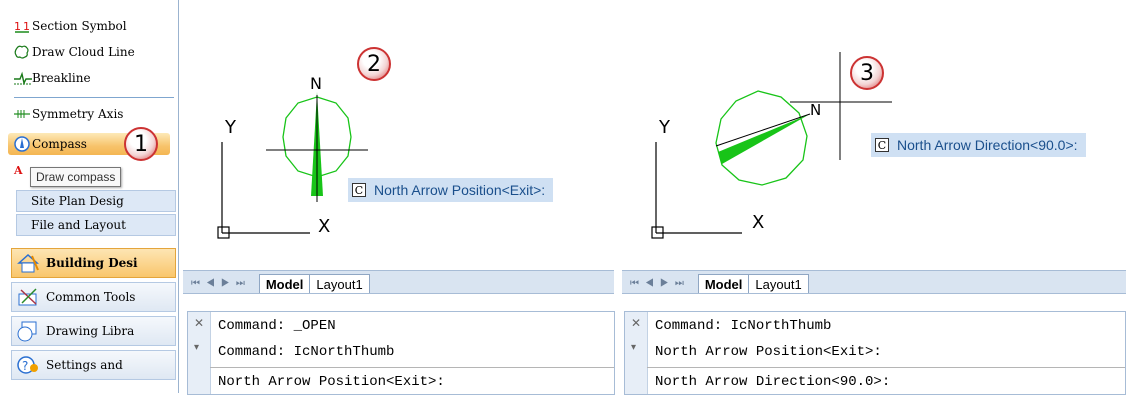  What do you see at coordinates (94, 97) in the screenshot?
I see `sidebar-divider` at bounding box center [94, 97].